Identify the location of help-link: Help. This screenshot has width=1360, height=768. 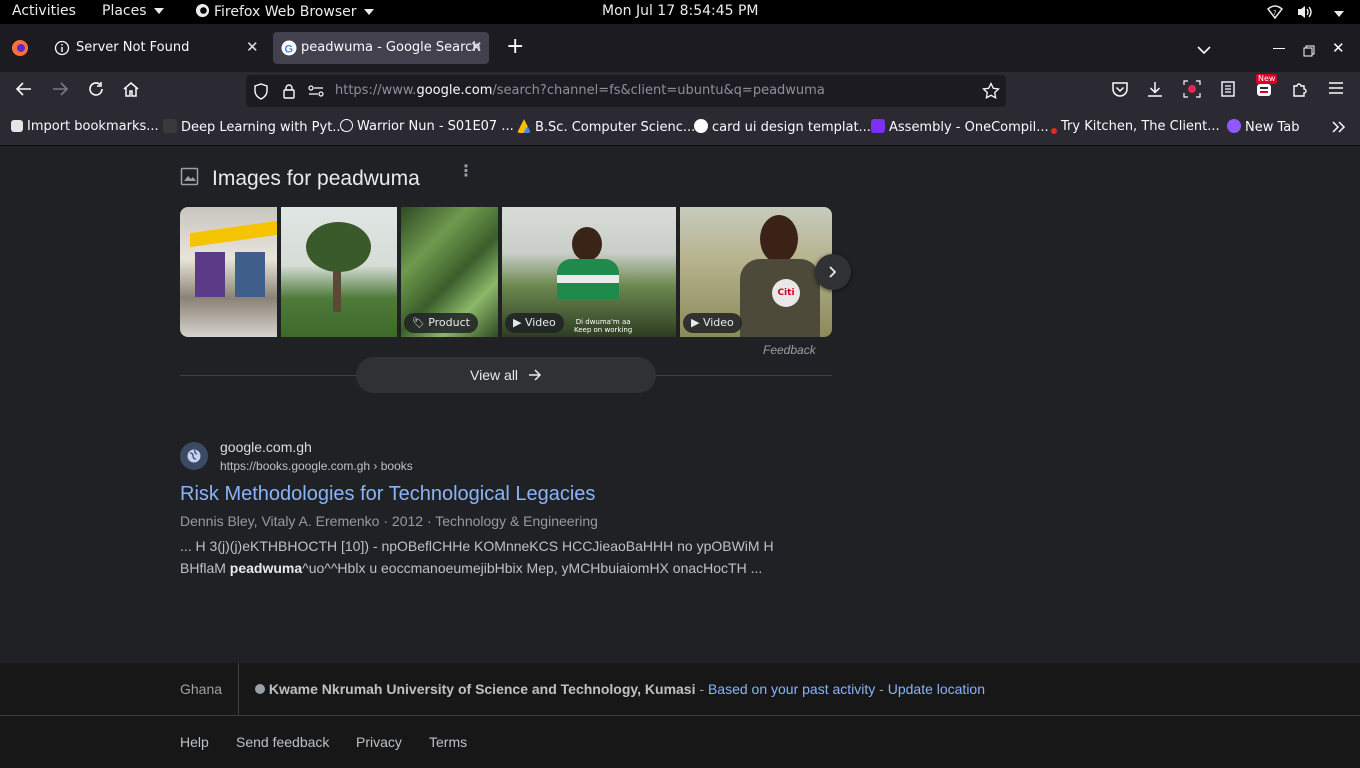
(194, 742).